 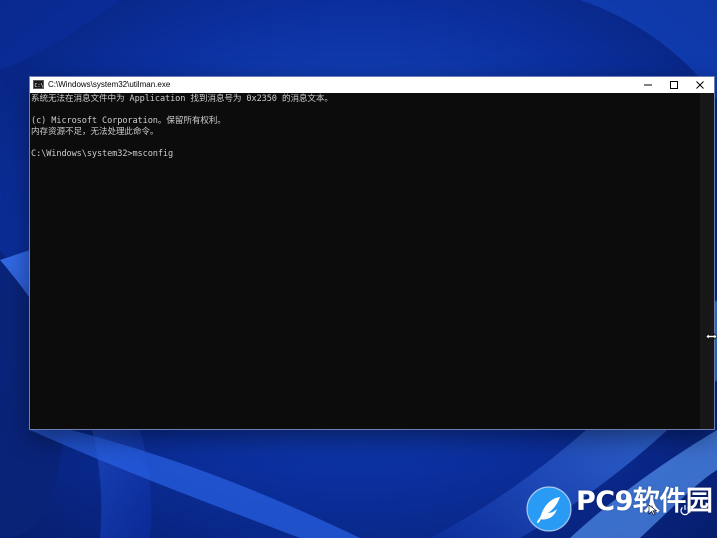 I want to click on console-line: (c) Microsoft Corporation。保留所有权利。, so click(x=128, y=121).